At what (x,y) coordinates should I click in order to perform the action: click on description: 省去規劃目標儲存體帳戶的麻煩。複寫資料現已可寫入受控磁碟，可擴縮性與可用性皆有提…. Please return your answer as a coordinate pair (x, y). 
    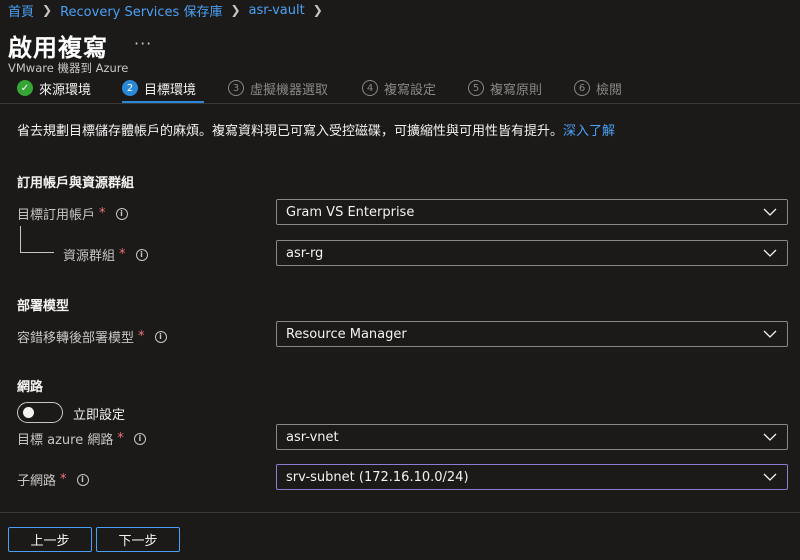
    Looking at the image, I should click on (316, 129).